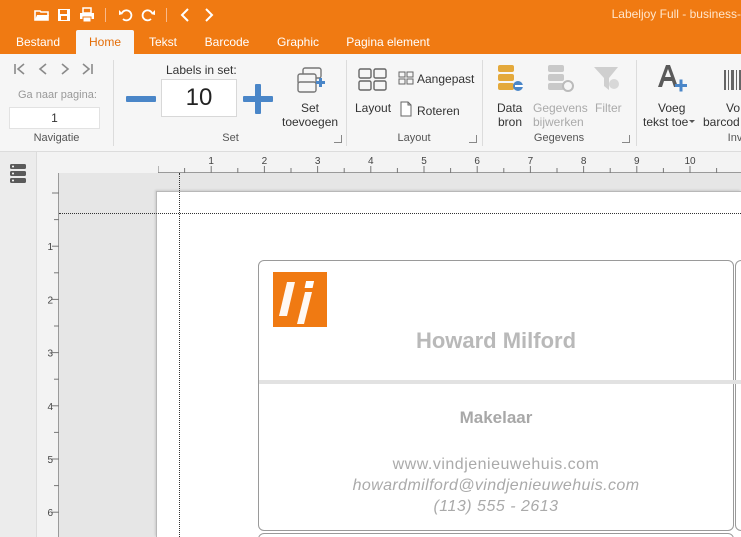 The height and width of the screenshot is (537, 741). I want to click on next-page-icon, so click(65, 69).